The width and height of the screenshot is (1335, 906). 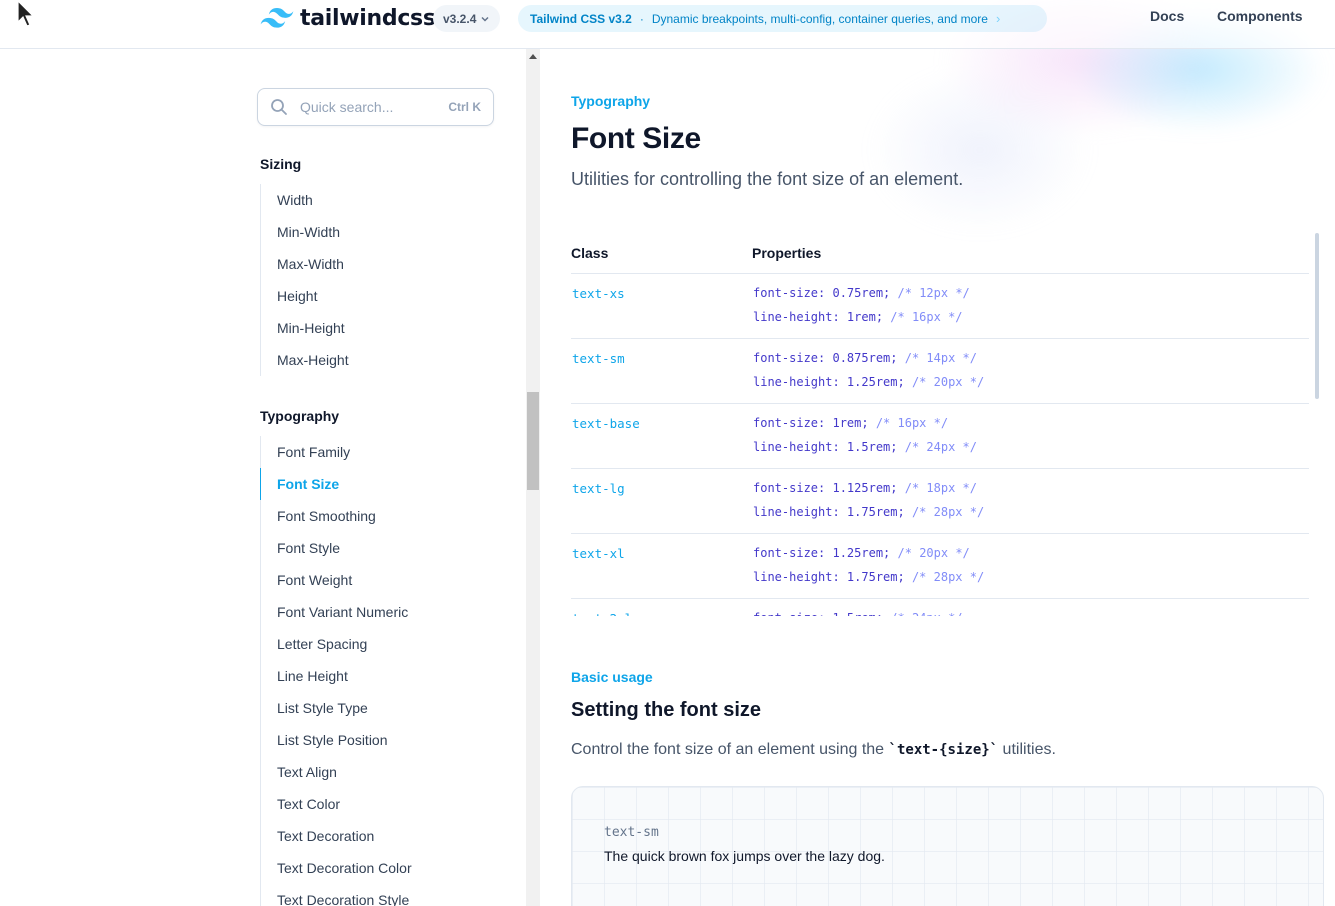 I want to click on class-name: text-2xl, so click(x=602, y=613).